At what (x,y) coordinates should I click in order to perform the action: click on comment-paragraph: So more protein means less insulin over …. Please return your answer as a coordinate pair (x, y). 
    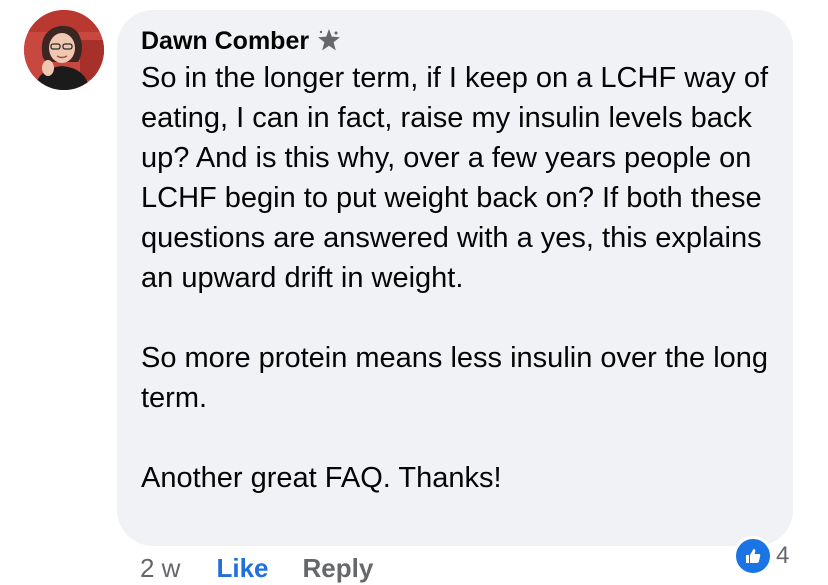
    Looking at the image, I should click on (455, 378).